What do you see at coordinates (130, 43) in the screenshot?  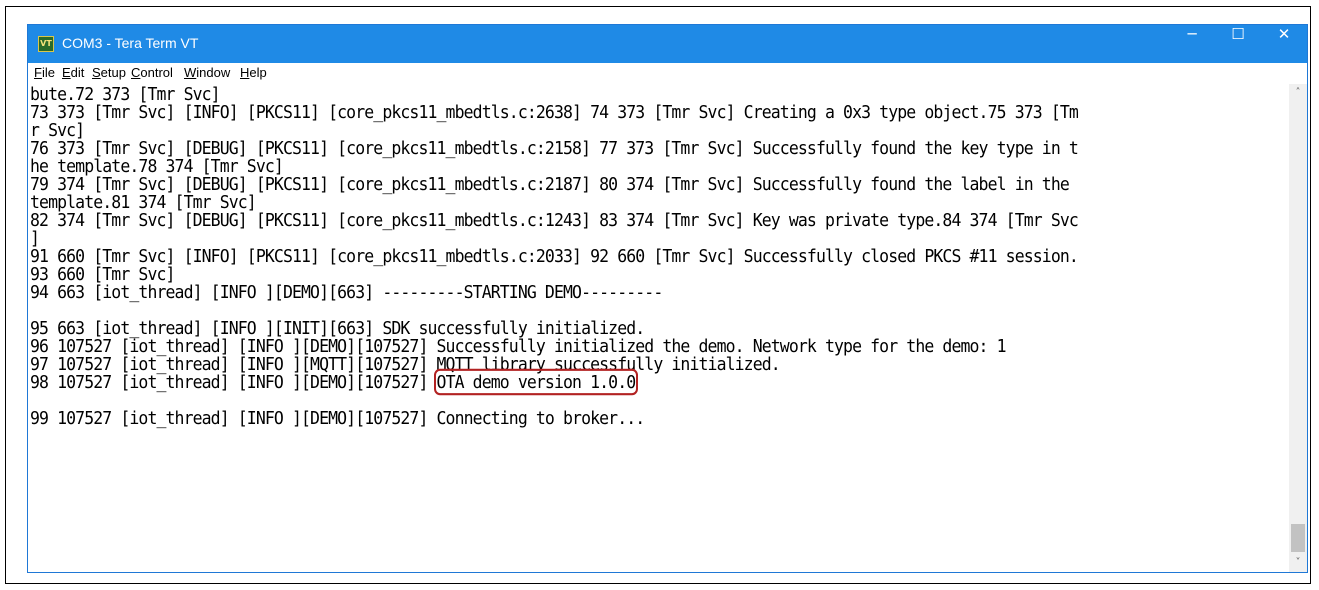 I see `window-title: COM3 - Tera Term VT` at bounding box center [130, 43].